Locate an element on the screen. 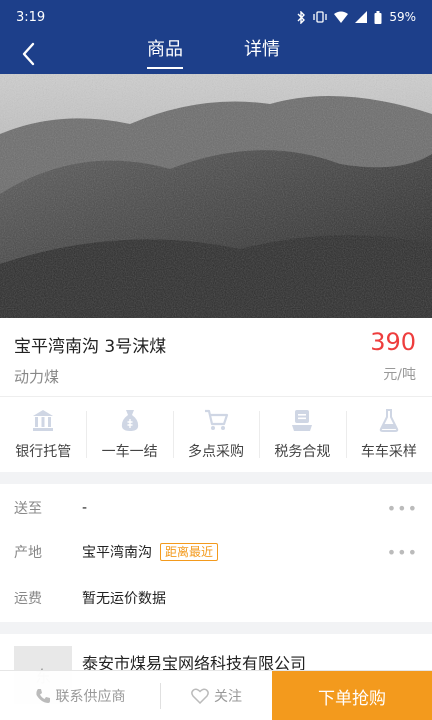  feature-per-truck-sampling: 车车采样 is located at coordinates (388, 434).